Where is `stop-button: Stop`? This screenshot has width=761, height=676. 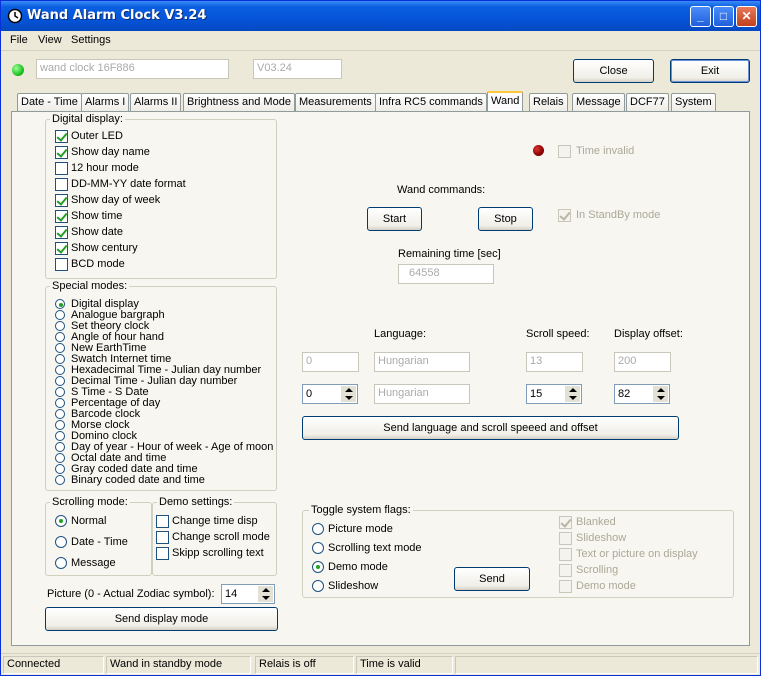
stop-button: Stop is located at coordinates (505, 219).